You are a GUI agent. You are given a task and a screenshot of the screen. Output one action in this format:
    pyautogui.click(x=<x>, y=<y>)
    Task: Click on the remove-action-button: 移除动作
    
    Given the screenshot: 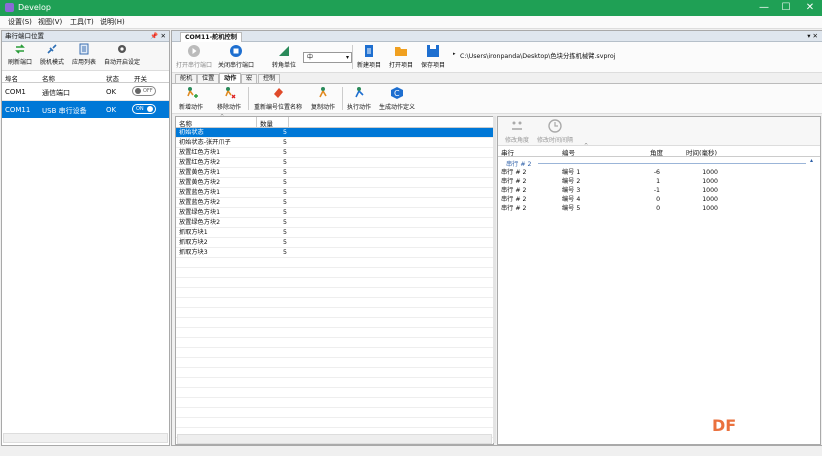 What is the action you would take?
    pyautogui.click(x=229, y=98)
    